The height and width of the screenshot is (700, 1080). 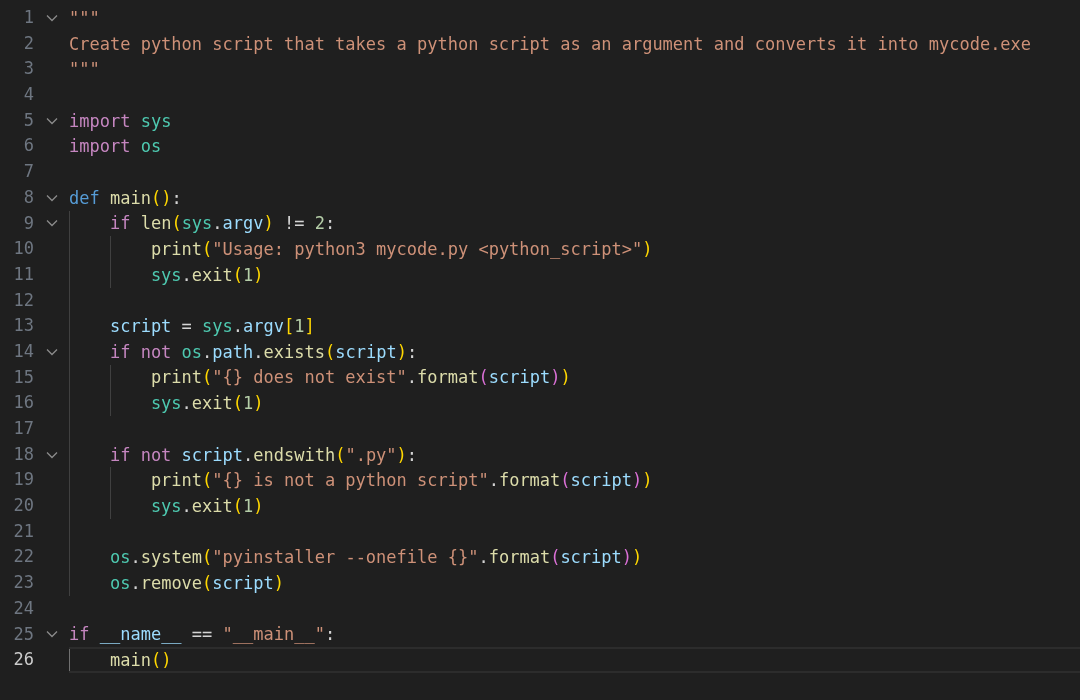 What do you see at coordinates (263, 351) in the screenshot?
I see `code-line: if not os.path.exists(script):` at bounding box center [263, 351].